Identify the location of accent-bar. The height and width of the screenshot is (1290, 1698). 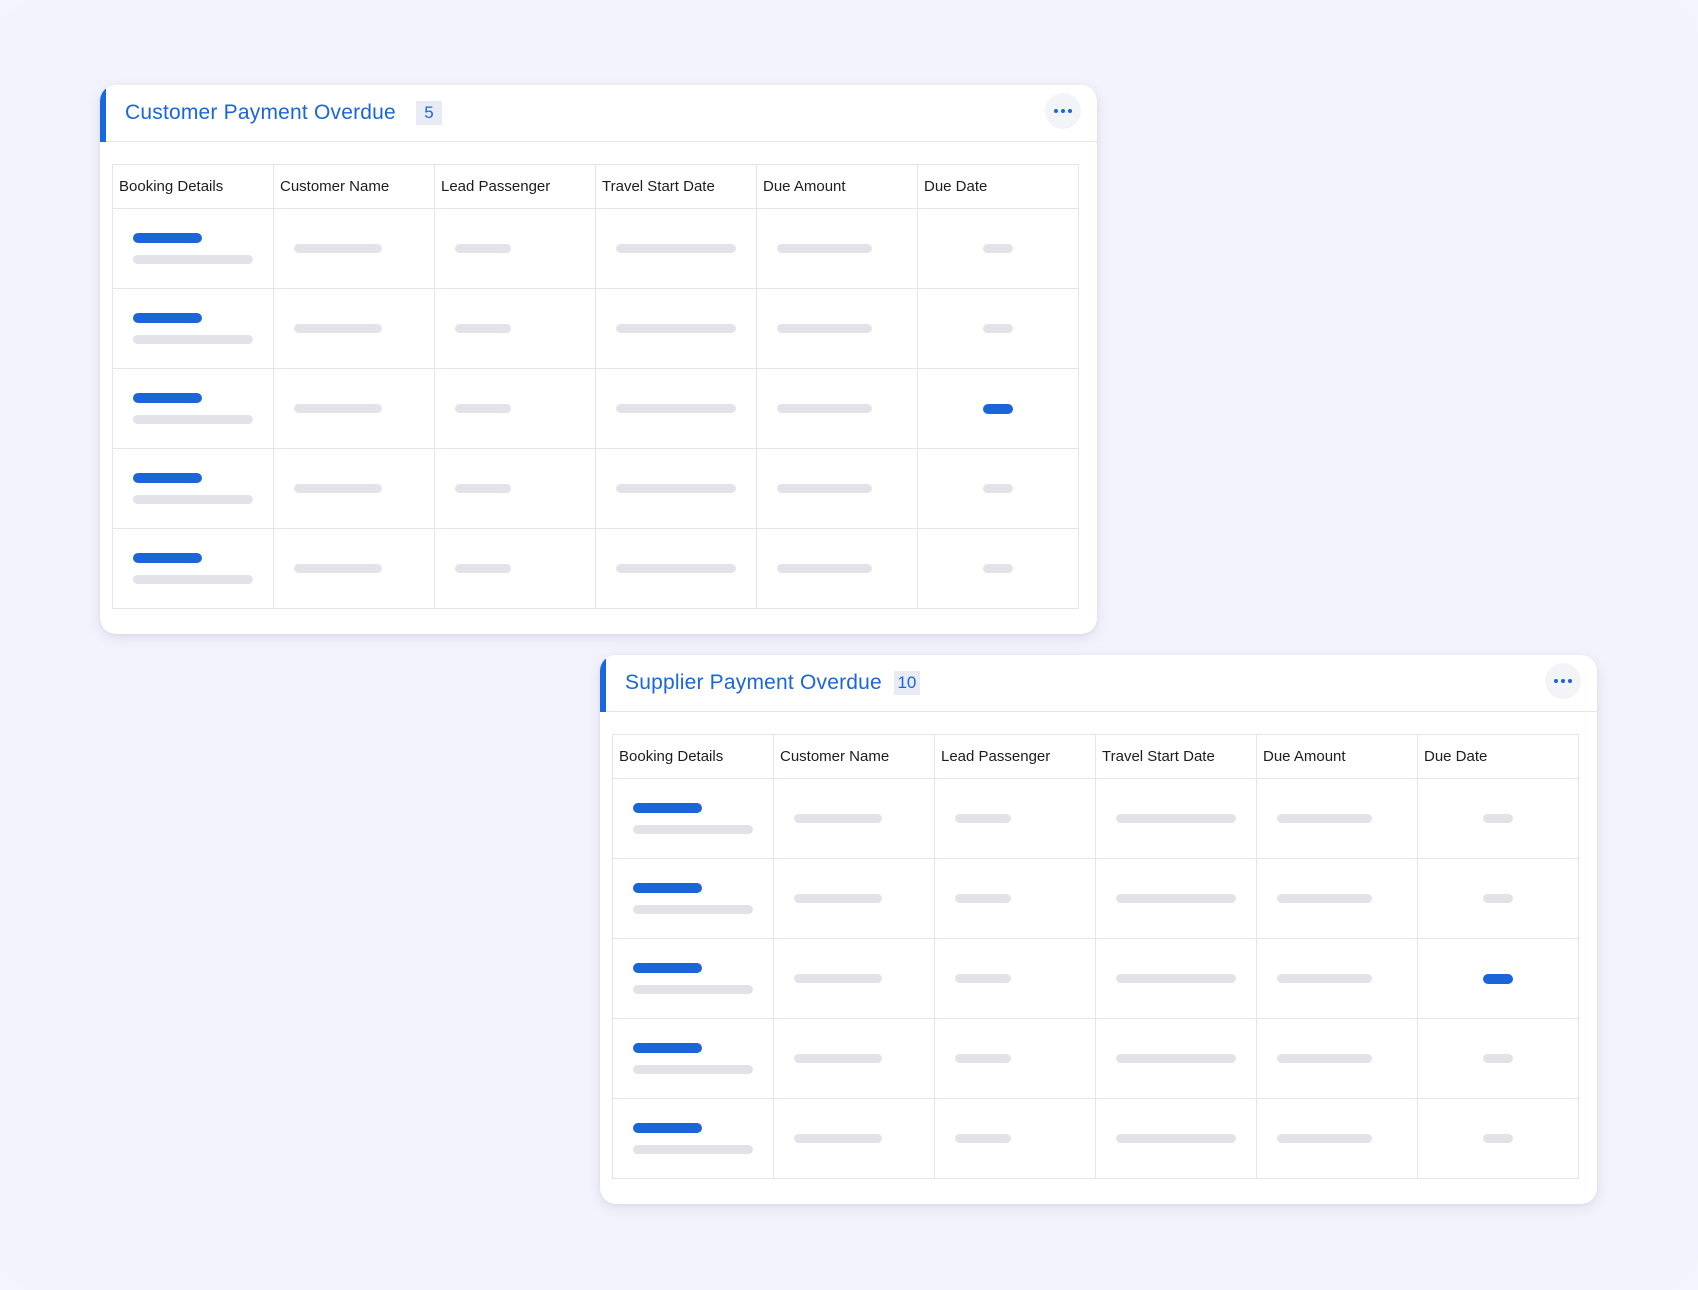
(603, 683).